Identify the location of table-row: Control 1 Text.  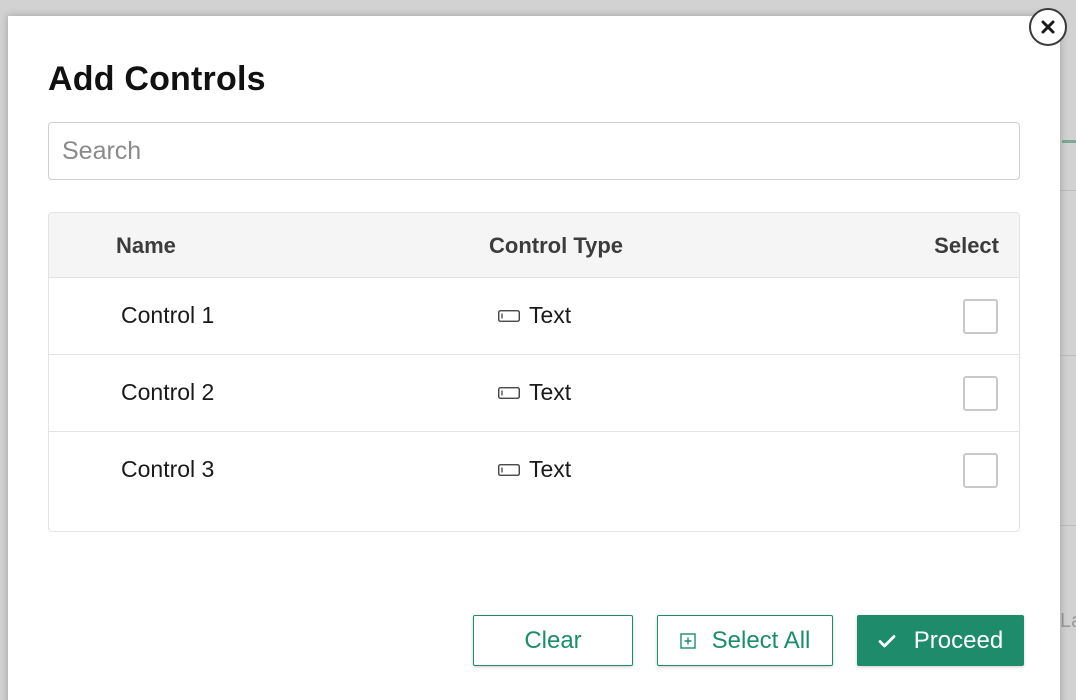
(534, 316).